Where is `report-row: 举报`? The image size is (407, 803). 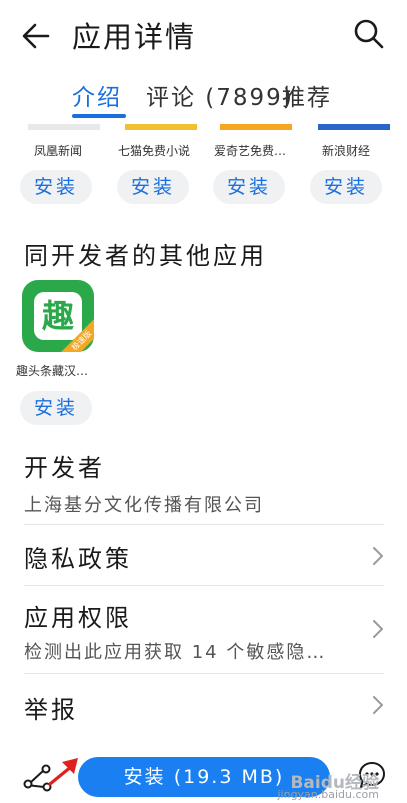 report-row: 举报 is located at coordinates (203, 705).